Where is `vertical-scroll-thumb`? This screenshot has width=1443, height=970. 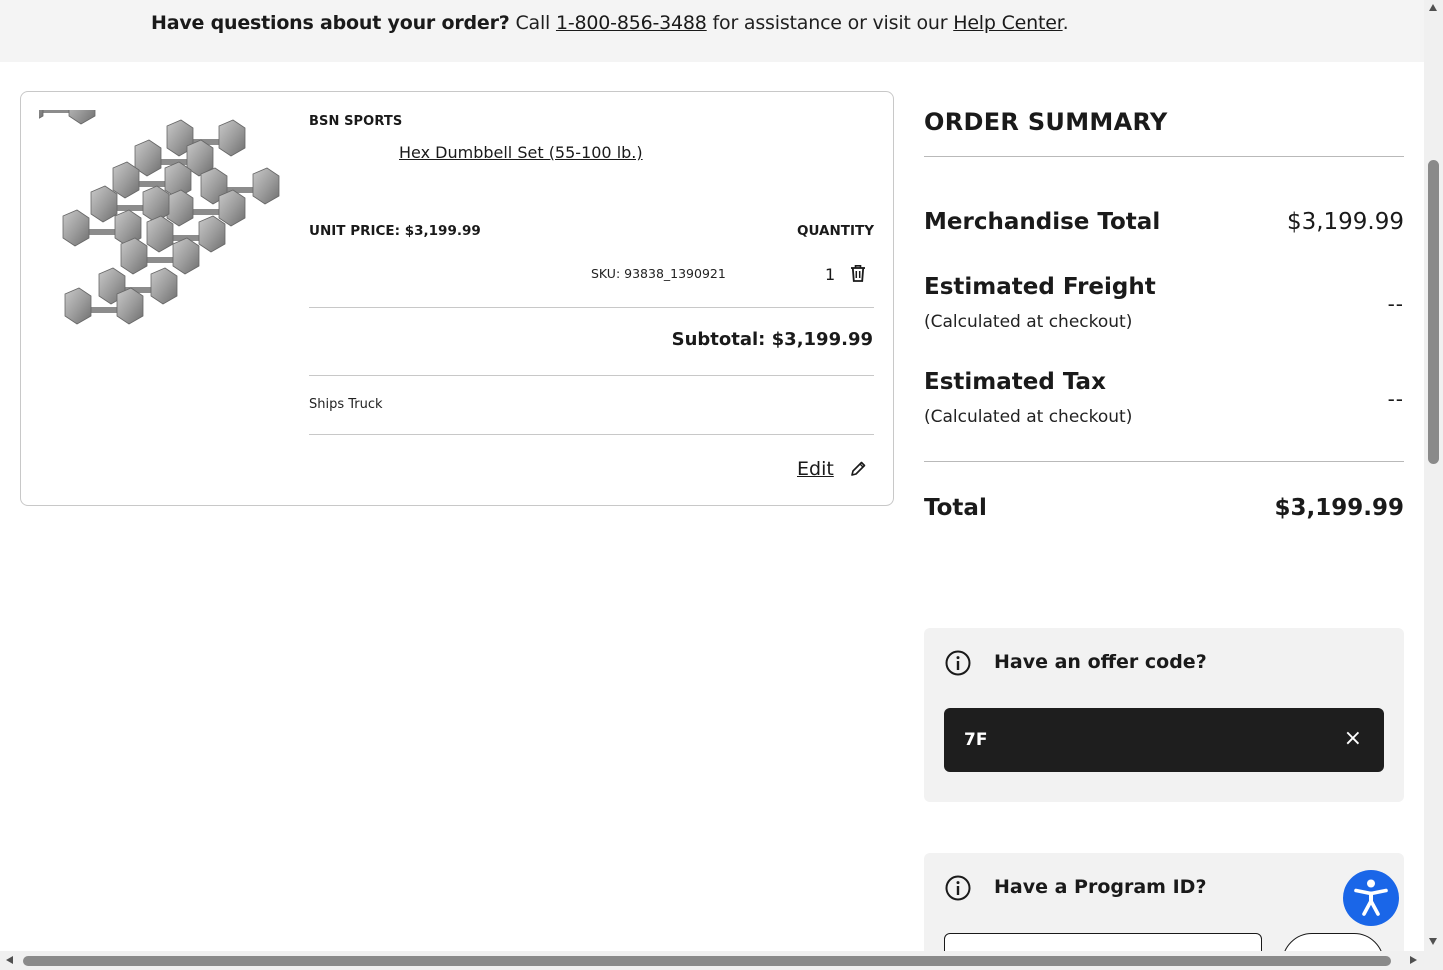
vertical-scroll-thumb is located at coordinates (1433, 312).